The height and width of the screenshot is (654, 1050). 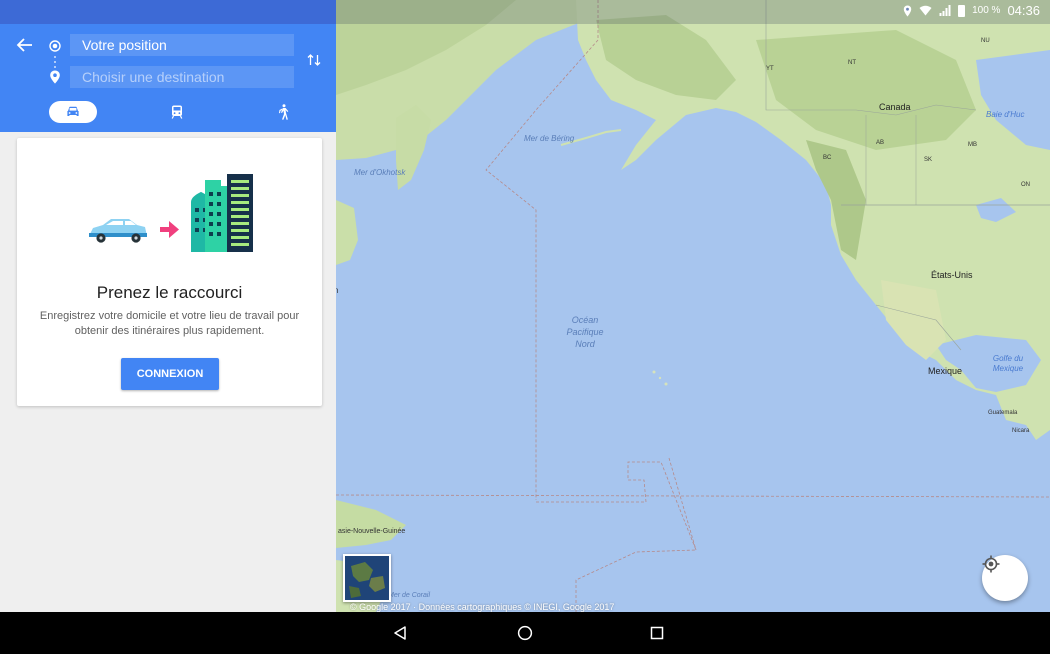 I want to click on map-label-n: n, so click(x=337, y=290).